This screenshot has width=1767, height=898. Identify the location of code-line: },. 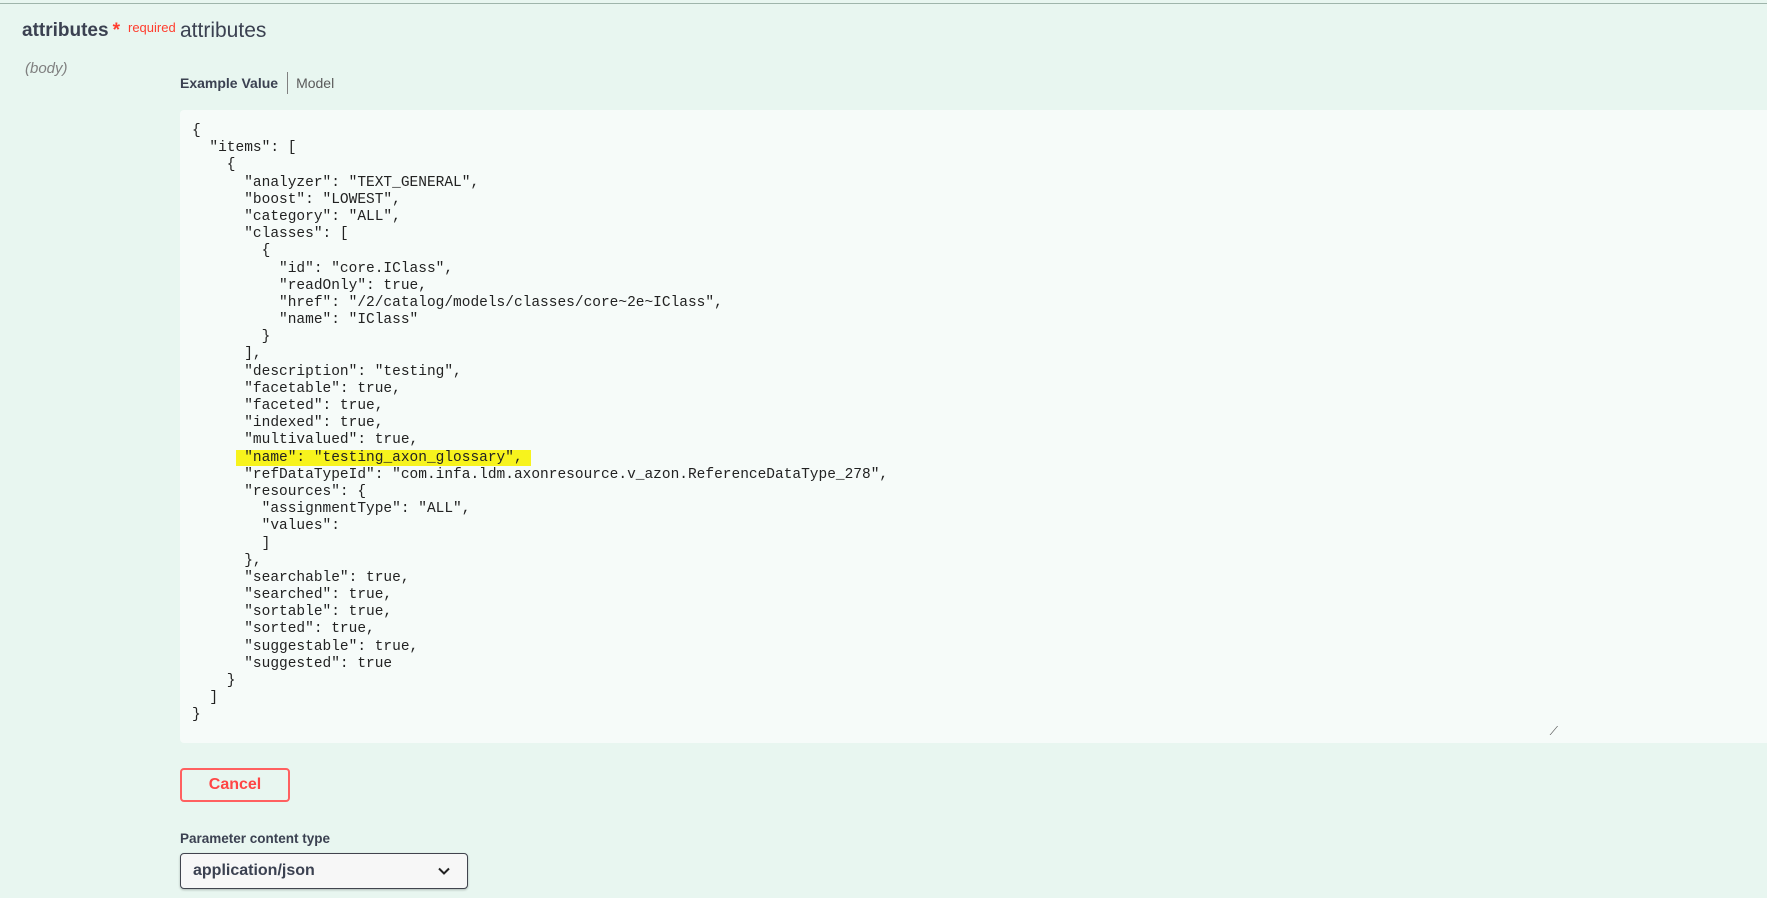
(227, 560).